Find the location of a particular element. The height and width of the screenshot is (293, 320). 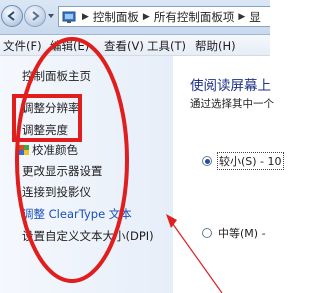

option-medium: 中等(M) - is located at coordinates (234, 233).